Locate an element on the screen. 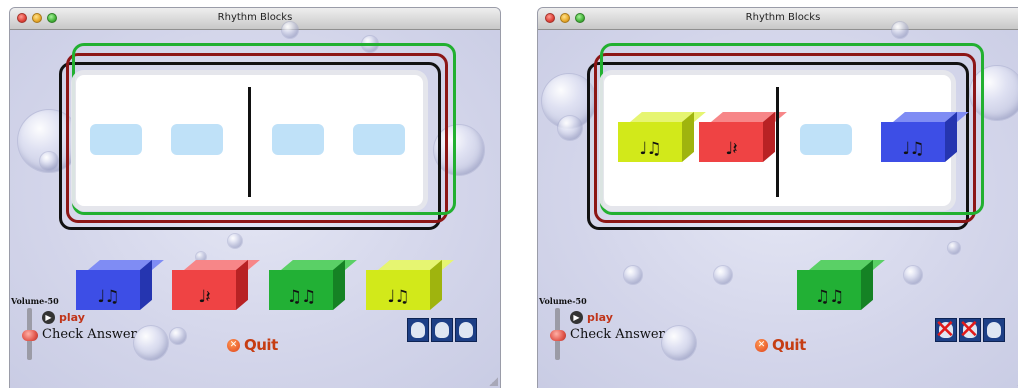 Image resolution: width=1018 pixels, height=388 pixels. staff-panel: ♩♫ ♩𝄽 ♩♫ is located at coordinates (786, 140).